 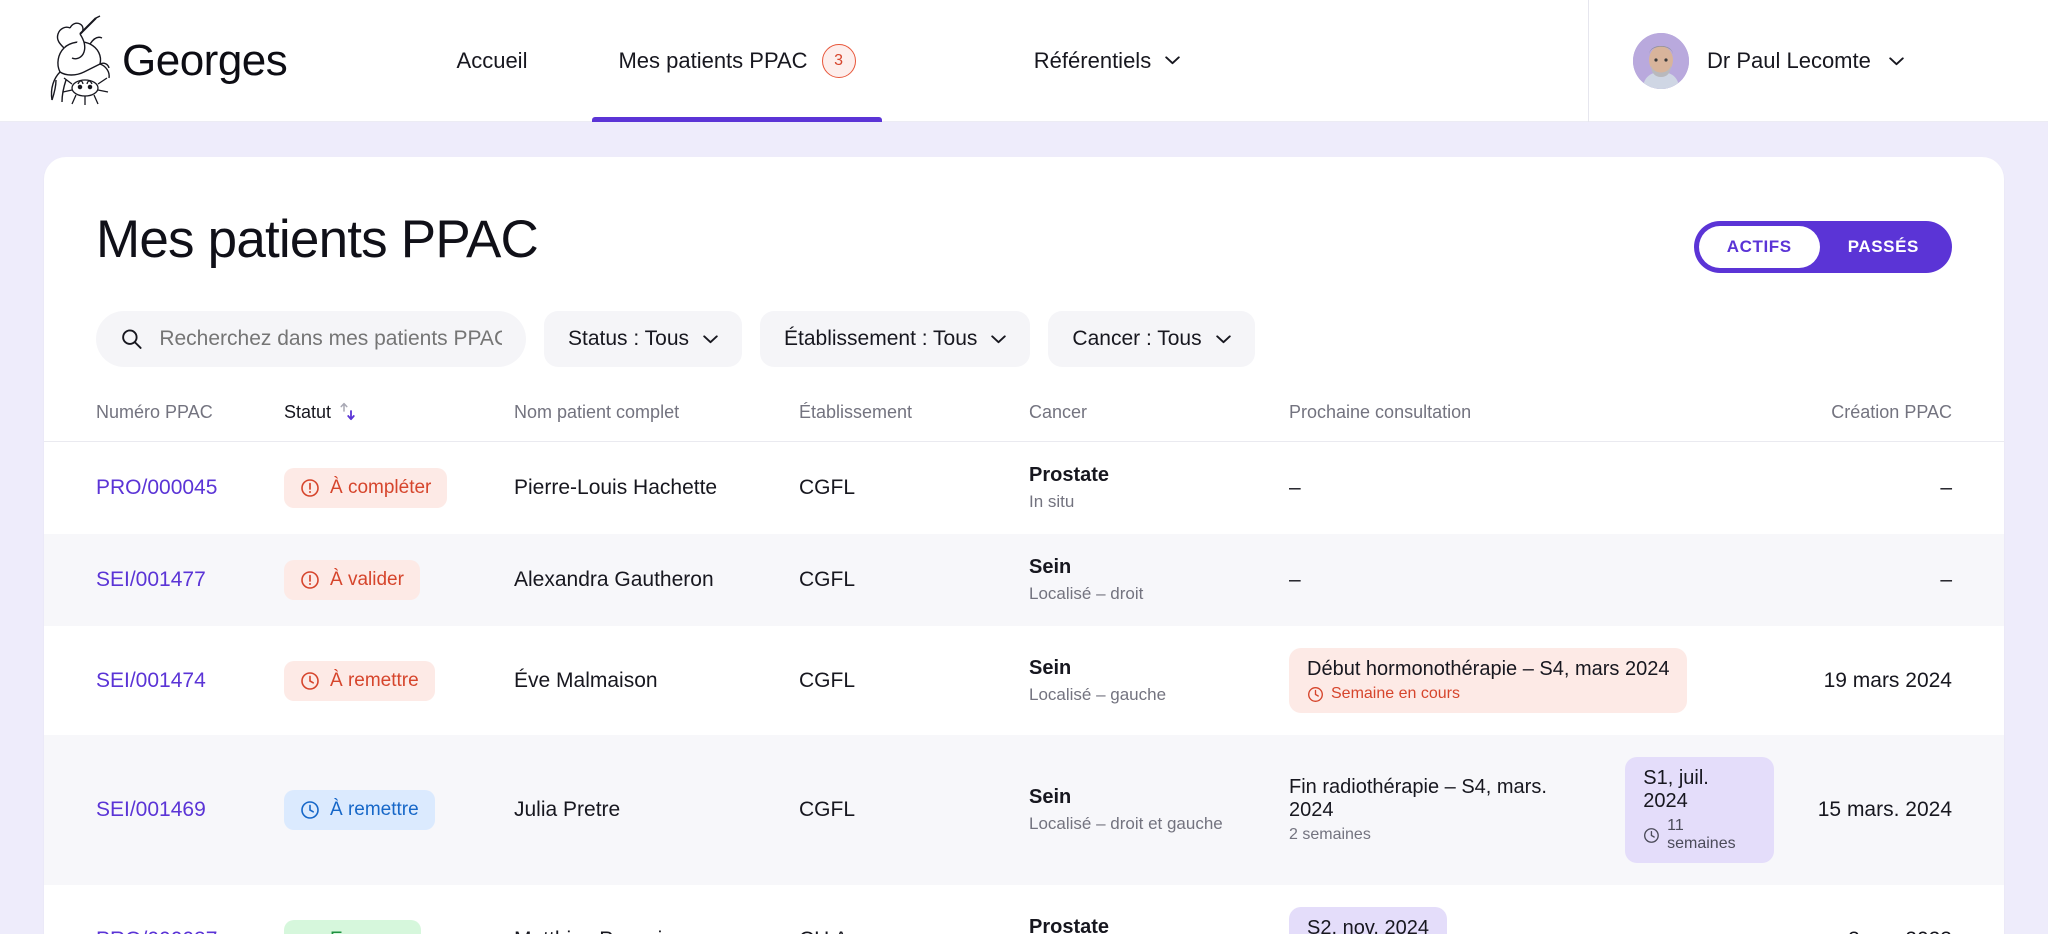 What do you see at coordinates (1896, 61) in the screenshot?
I see `chevron-down-icon` at bounding box center [1896, 61].